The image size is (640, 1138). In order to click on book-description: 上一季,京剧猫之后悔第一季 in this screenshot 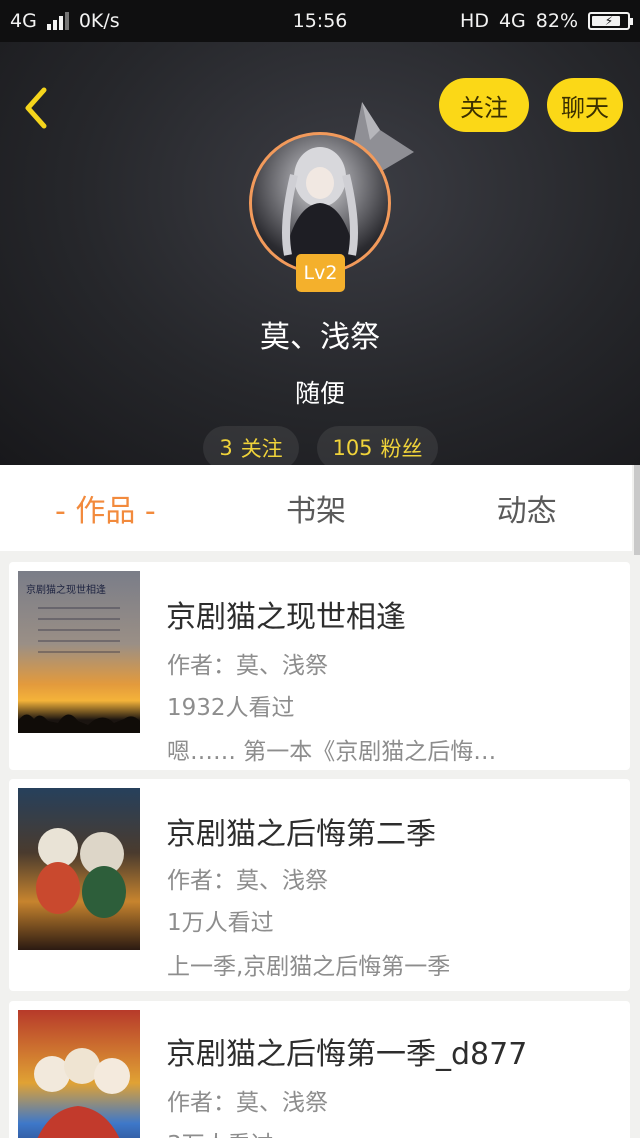, I will do `click(309, 967)`.